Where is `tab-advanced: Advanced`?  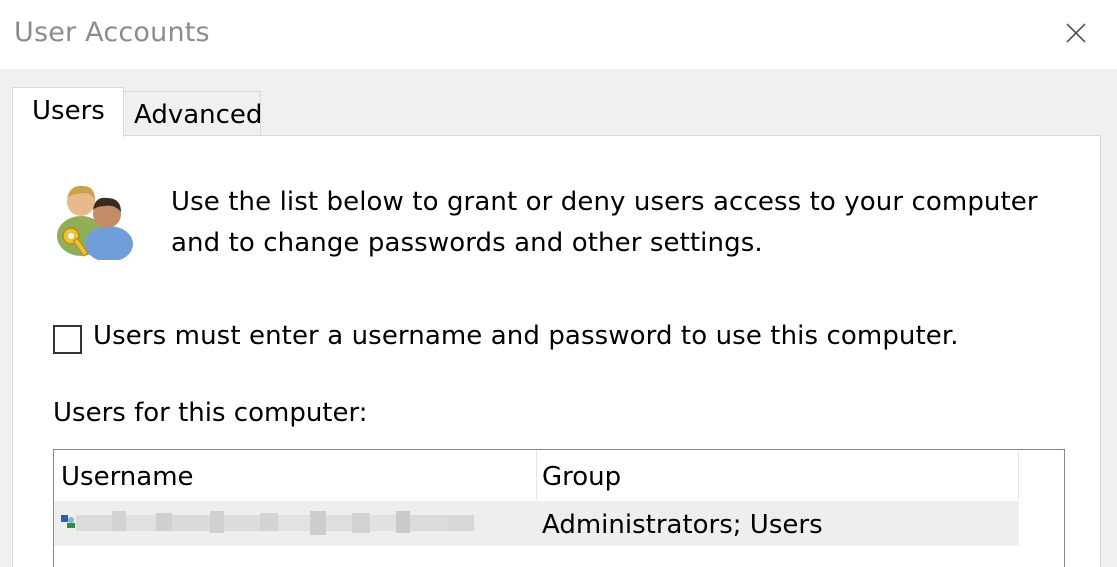
tab-advanced: Advanced is located at coordinates (193, 113).